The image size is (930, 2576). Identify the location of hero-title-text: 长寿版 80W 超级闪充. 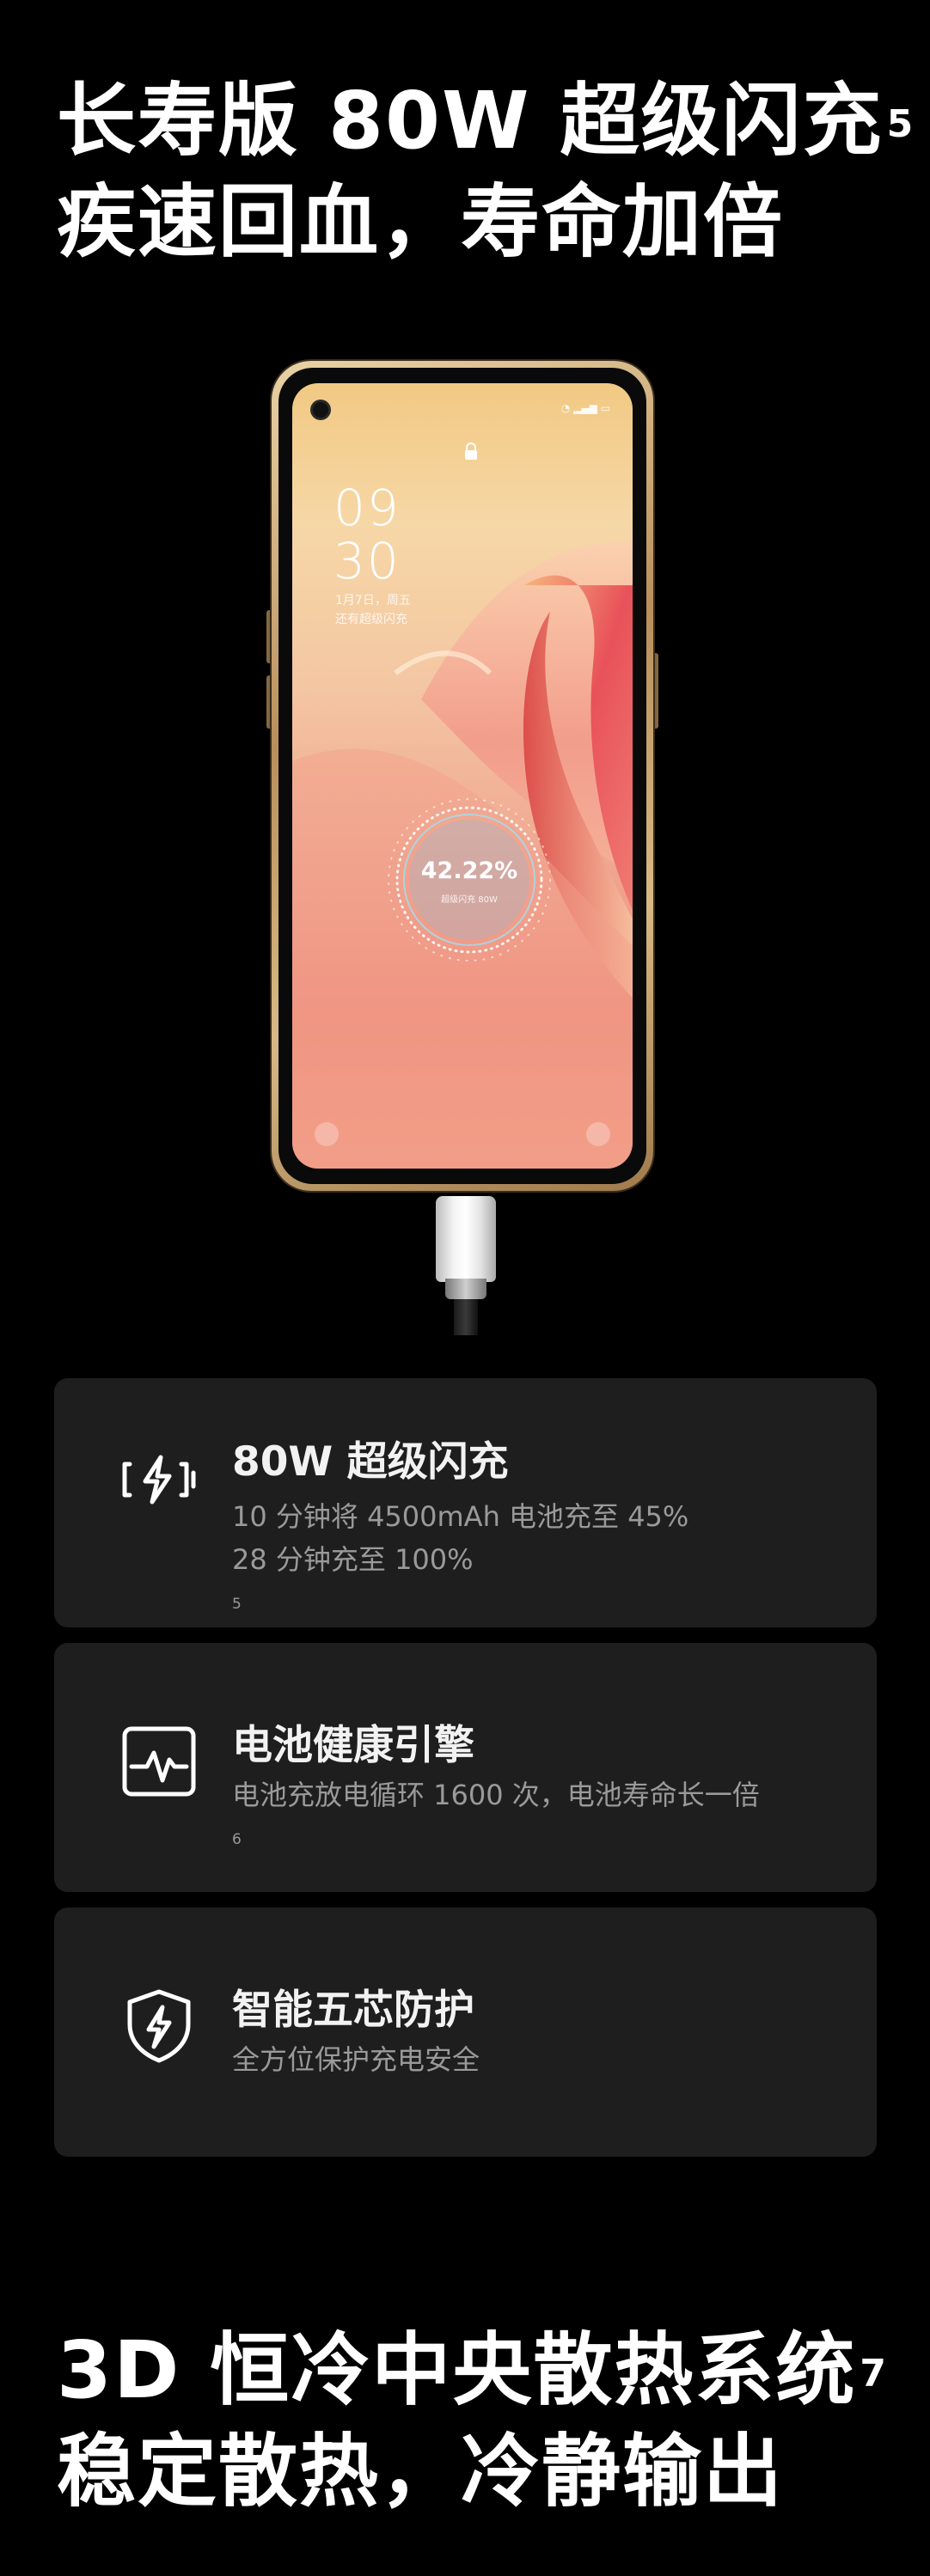
(470, 121).